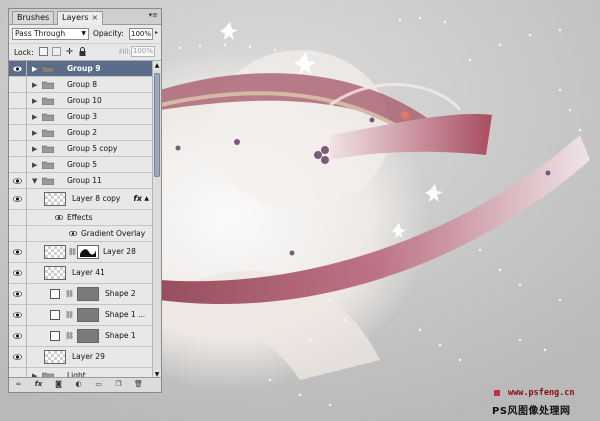 The image size is (600, 421). I want to click on effects-label: Effects, so click(80, 217).